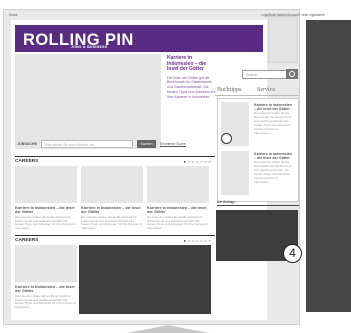 The width and height of the screenshot is (351, 333). Describe the element at coordinates (229, 90) in the screenshot. I see `tab-buchtipps: Buchtipps` at that location.